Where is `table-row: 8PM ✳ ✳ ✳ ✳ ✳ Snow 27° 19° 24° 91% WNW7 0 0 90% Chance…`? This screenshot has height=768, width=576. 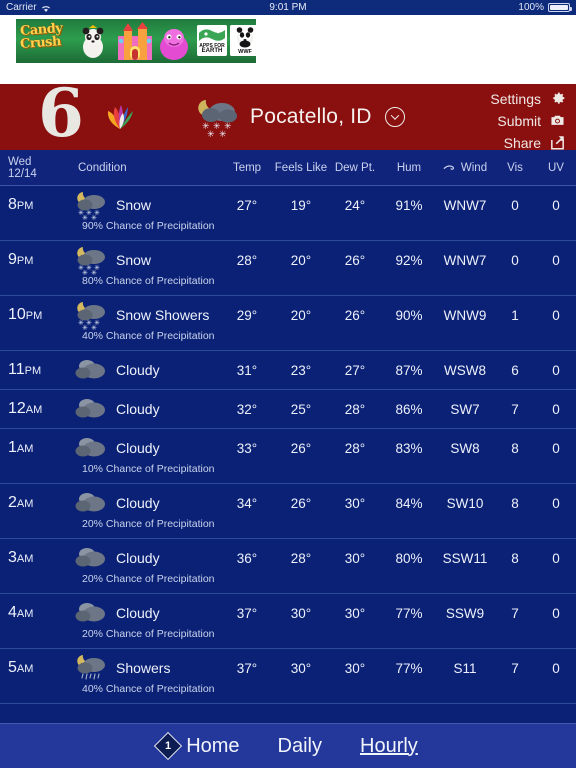 table-row: 8PM ✳ ✳ ✳ ✳ ✳ Snow 27° 19° 24° 91% WNW7 0 0 90% Chance… is located at coordinates (288, 213).